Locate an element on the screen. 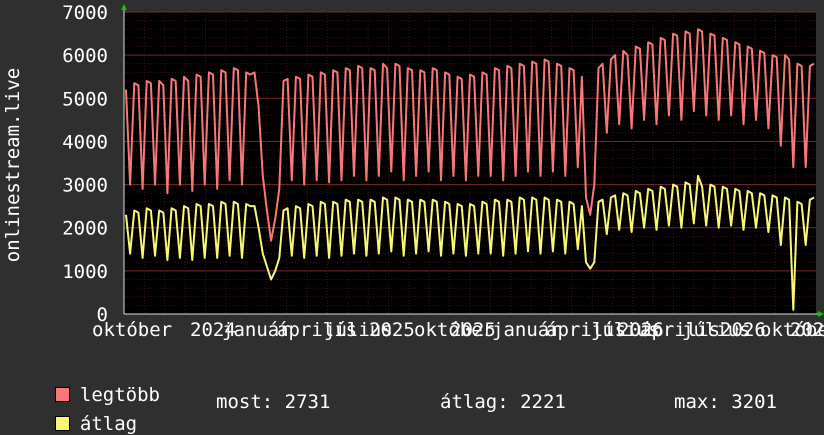  x-tick-label: október is located at coordinates (132, 330).